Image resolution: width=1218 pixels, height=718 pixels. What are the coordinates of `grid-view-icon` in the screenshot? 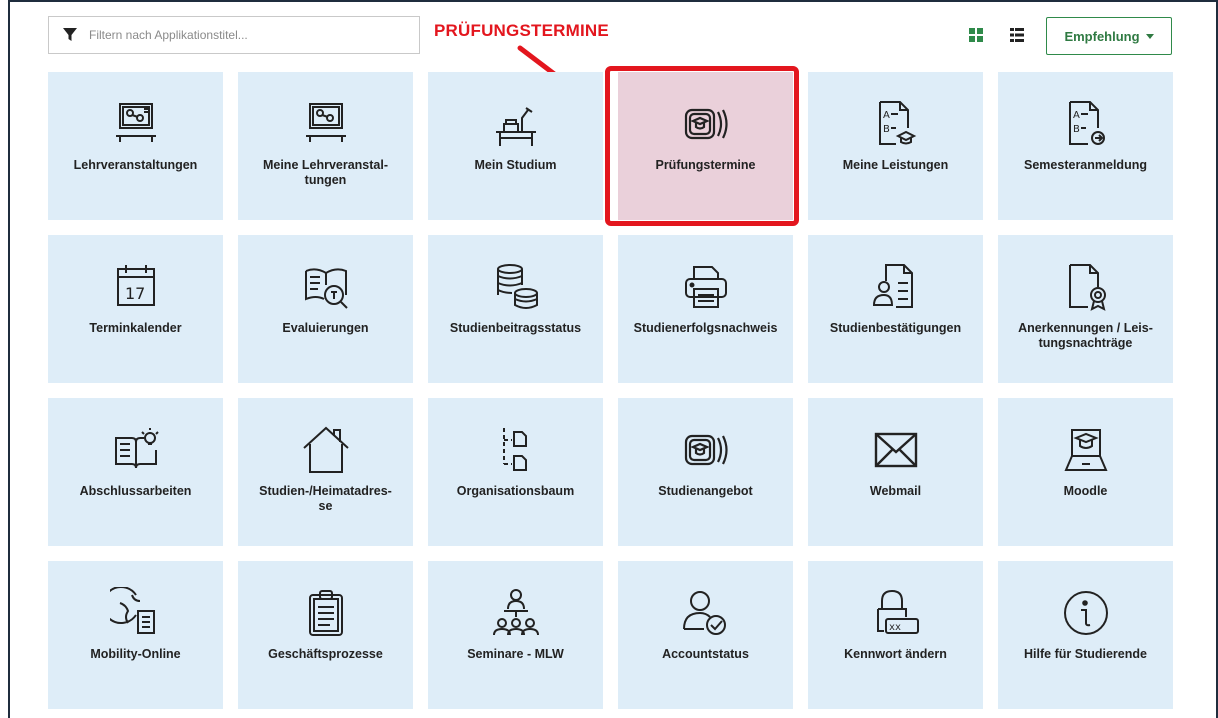 It's located at (976, 35).